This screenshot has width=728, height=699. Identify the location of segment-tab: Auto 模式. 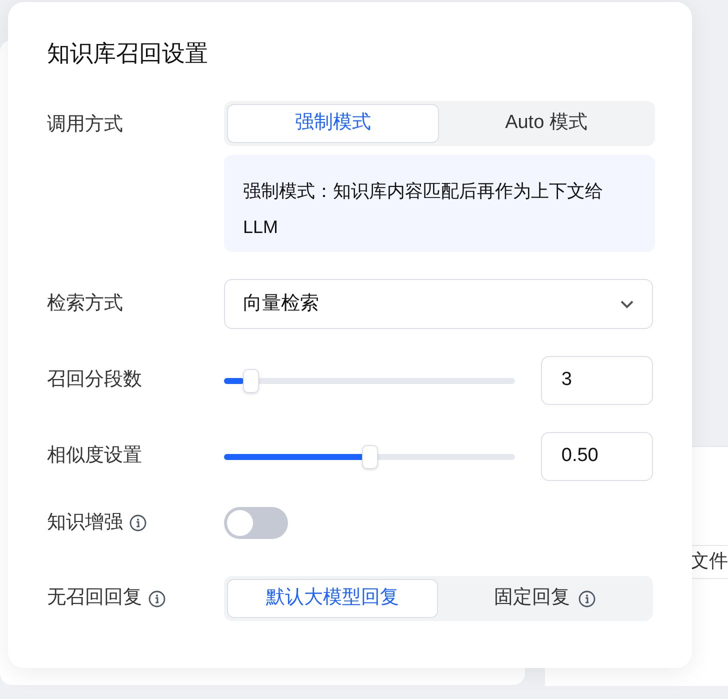
(546, 123).